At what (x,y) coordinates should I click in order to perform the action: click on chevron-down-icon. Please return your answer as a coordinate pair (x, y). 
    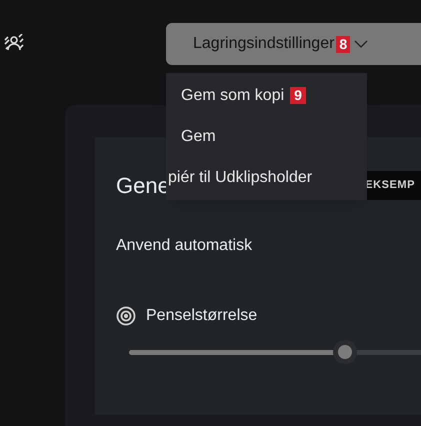
    Looking at the image, I should click on (361, 44).